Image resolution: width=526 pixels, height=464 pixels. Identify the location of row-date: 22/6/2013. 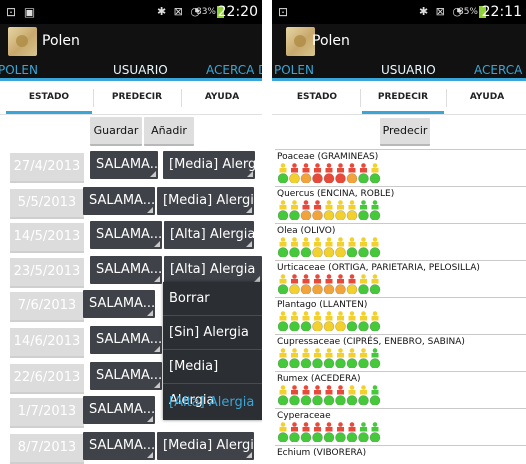
(47, 379).